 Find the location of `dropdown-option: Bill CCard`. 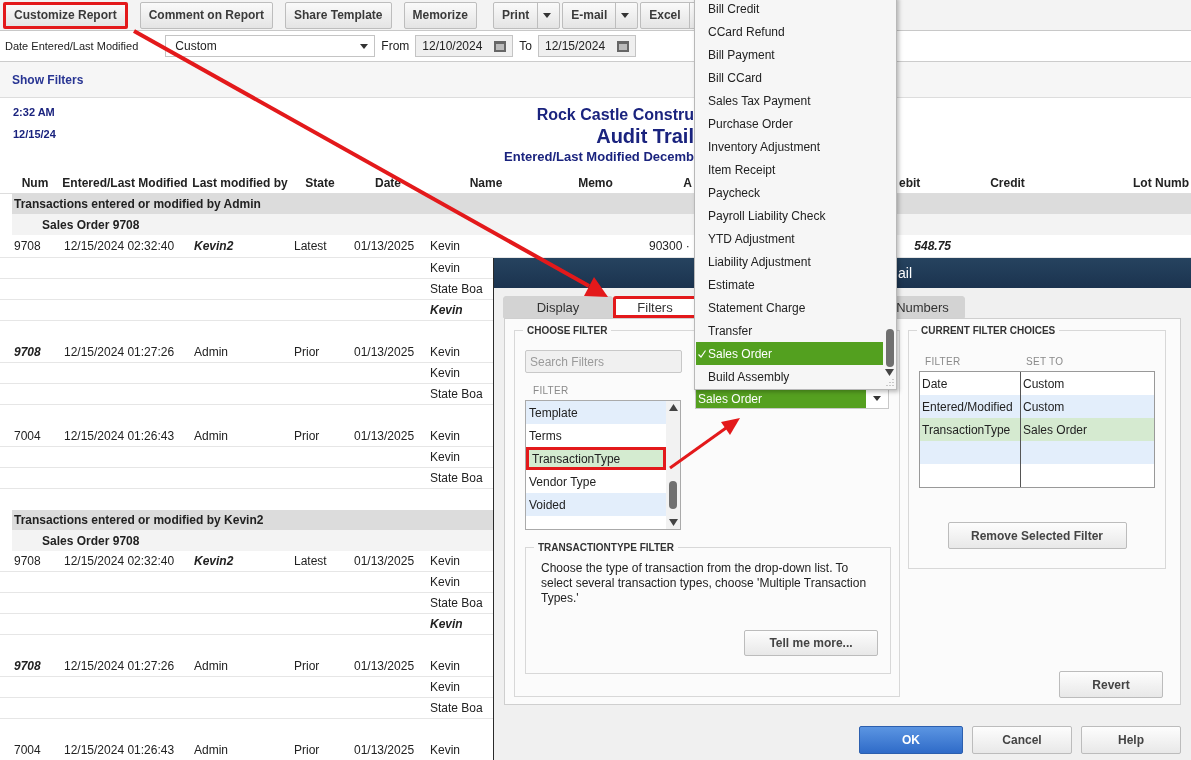

dropdown-option: Bill CCard is located at coordinates (789, 77).